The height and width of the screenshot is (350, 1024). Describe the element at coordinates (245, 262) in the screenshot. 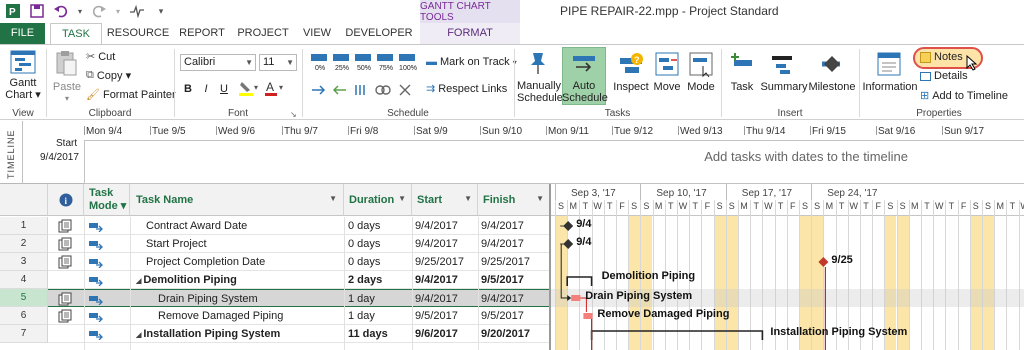

I see `task-name-cell: Project Completion Date` at that location.